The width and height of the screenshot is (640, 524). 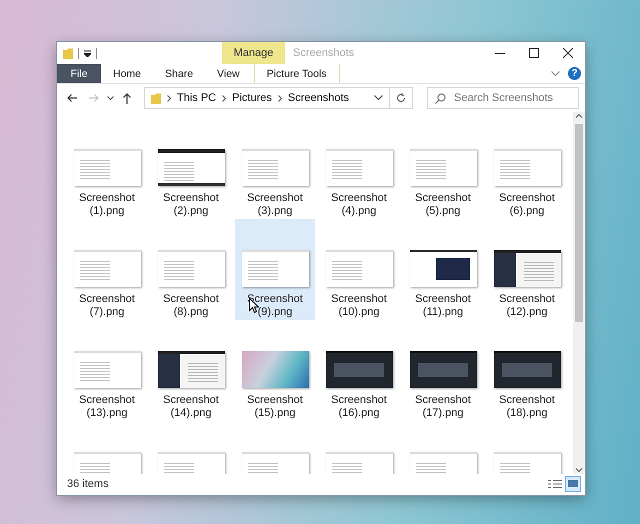 I want to click on file-item: Screenshot (9).png, so click(x=275, y=269).